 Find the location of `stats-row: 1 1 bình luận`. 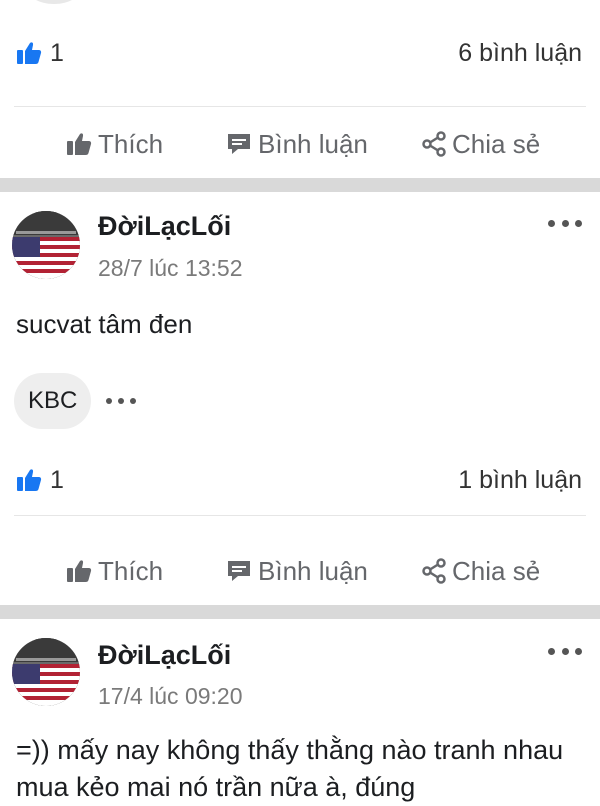

stats-row: 1 1 bình luận is located at coordinates (300, 480).